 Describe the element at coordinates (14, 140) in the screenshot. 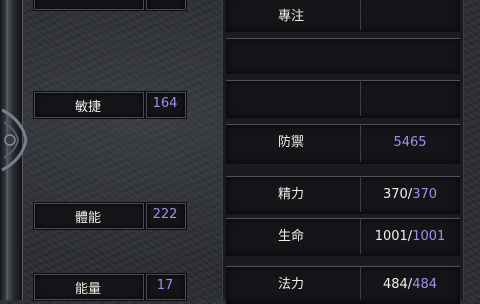

I see `frame-ornament-icon` at that location.